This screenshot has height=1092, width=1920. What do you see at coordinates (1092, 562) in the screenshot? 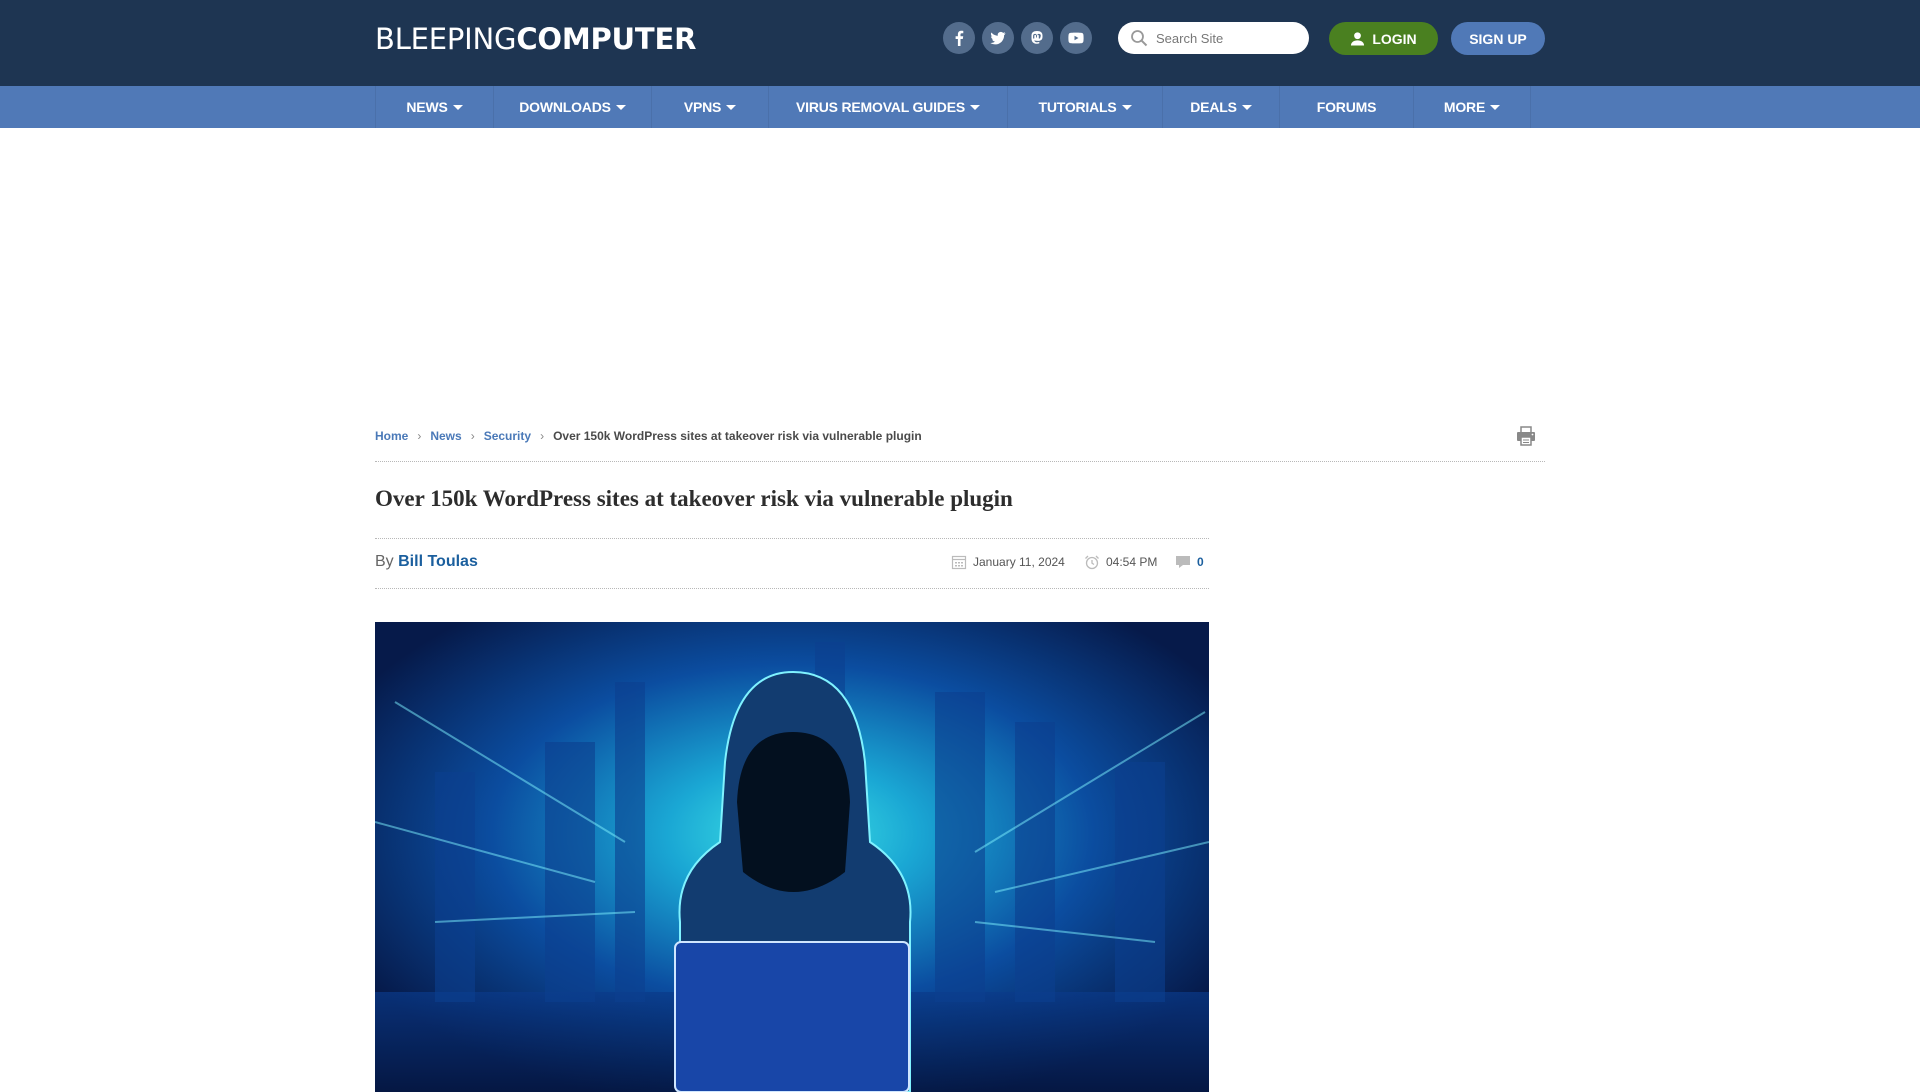
I see `alarm-clock-icon` at bounding box center [1092, 562].